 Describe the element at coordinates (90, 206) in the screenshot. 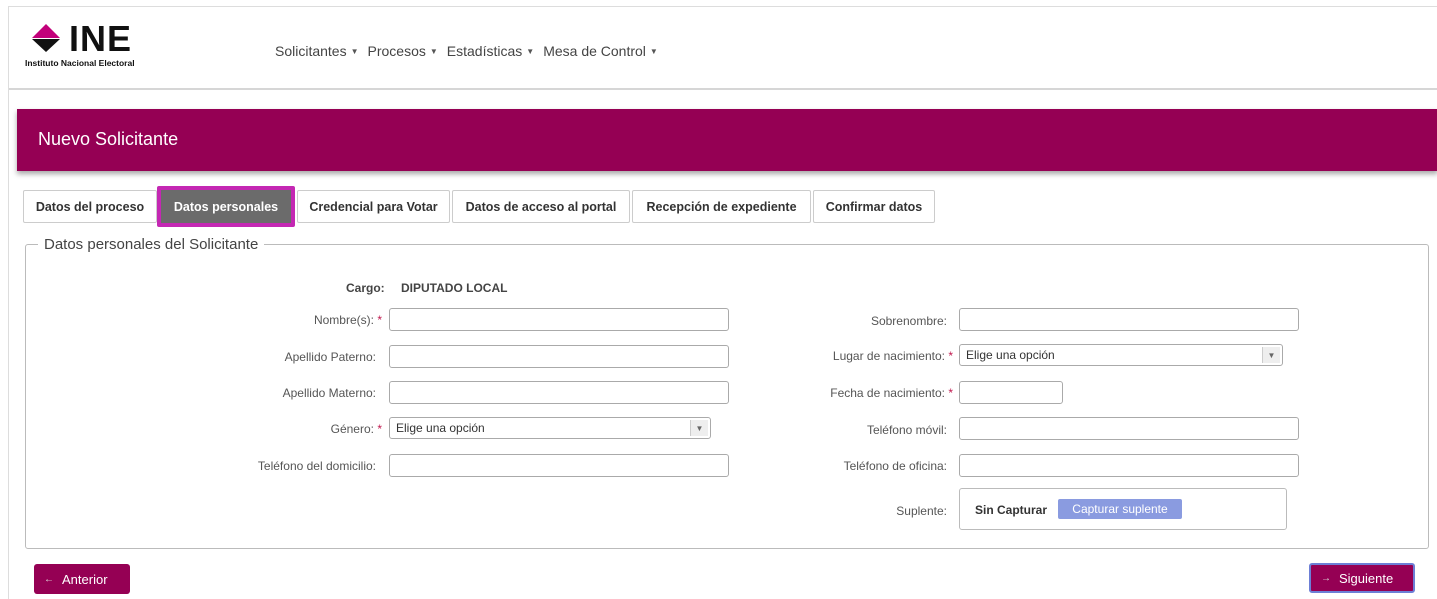

I see `tab-datos-del-proceso: Datos del proceso` at that location.